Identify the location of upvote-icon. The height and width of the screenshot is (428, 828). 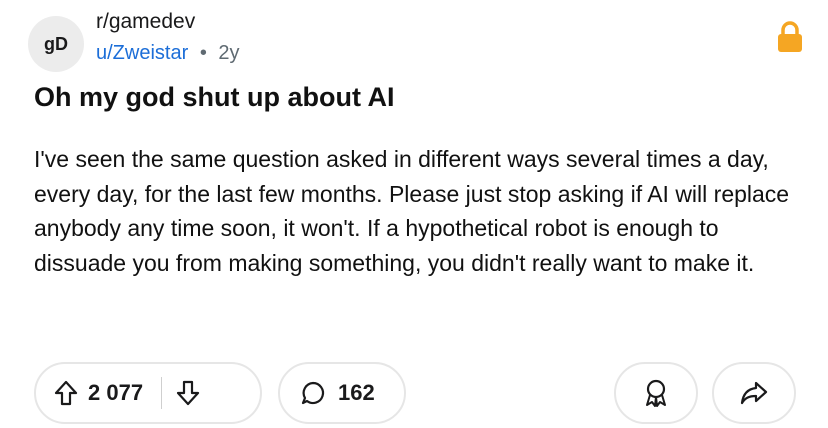
(66, 393).